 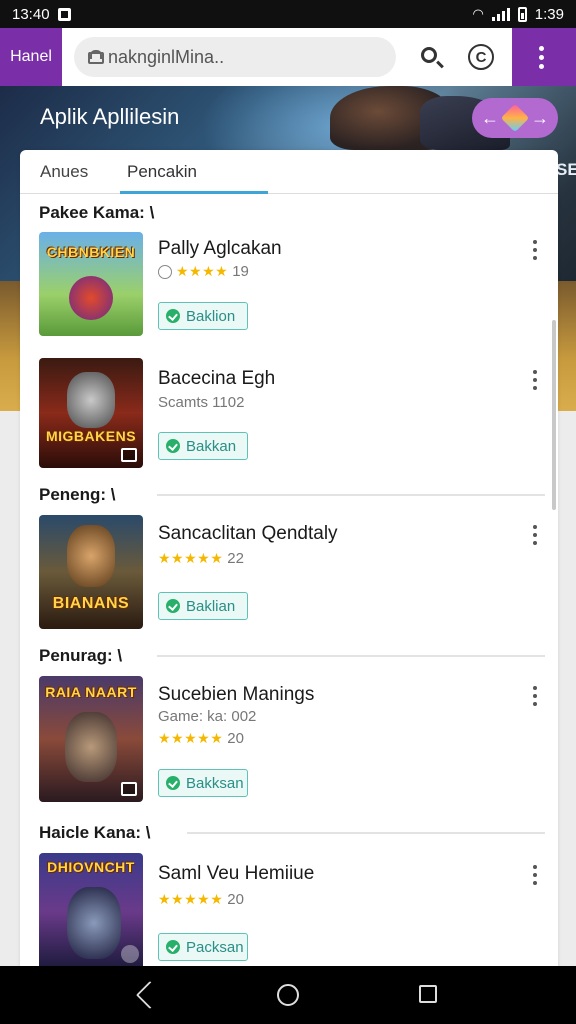 I want to click on app-subtitle: Game: ka: 002, so click(x=207, y=716).